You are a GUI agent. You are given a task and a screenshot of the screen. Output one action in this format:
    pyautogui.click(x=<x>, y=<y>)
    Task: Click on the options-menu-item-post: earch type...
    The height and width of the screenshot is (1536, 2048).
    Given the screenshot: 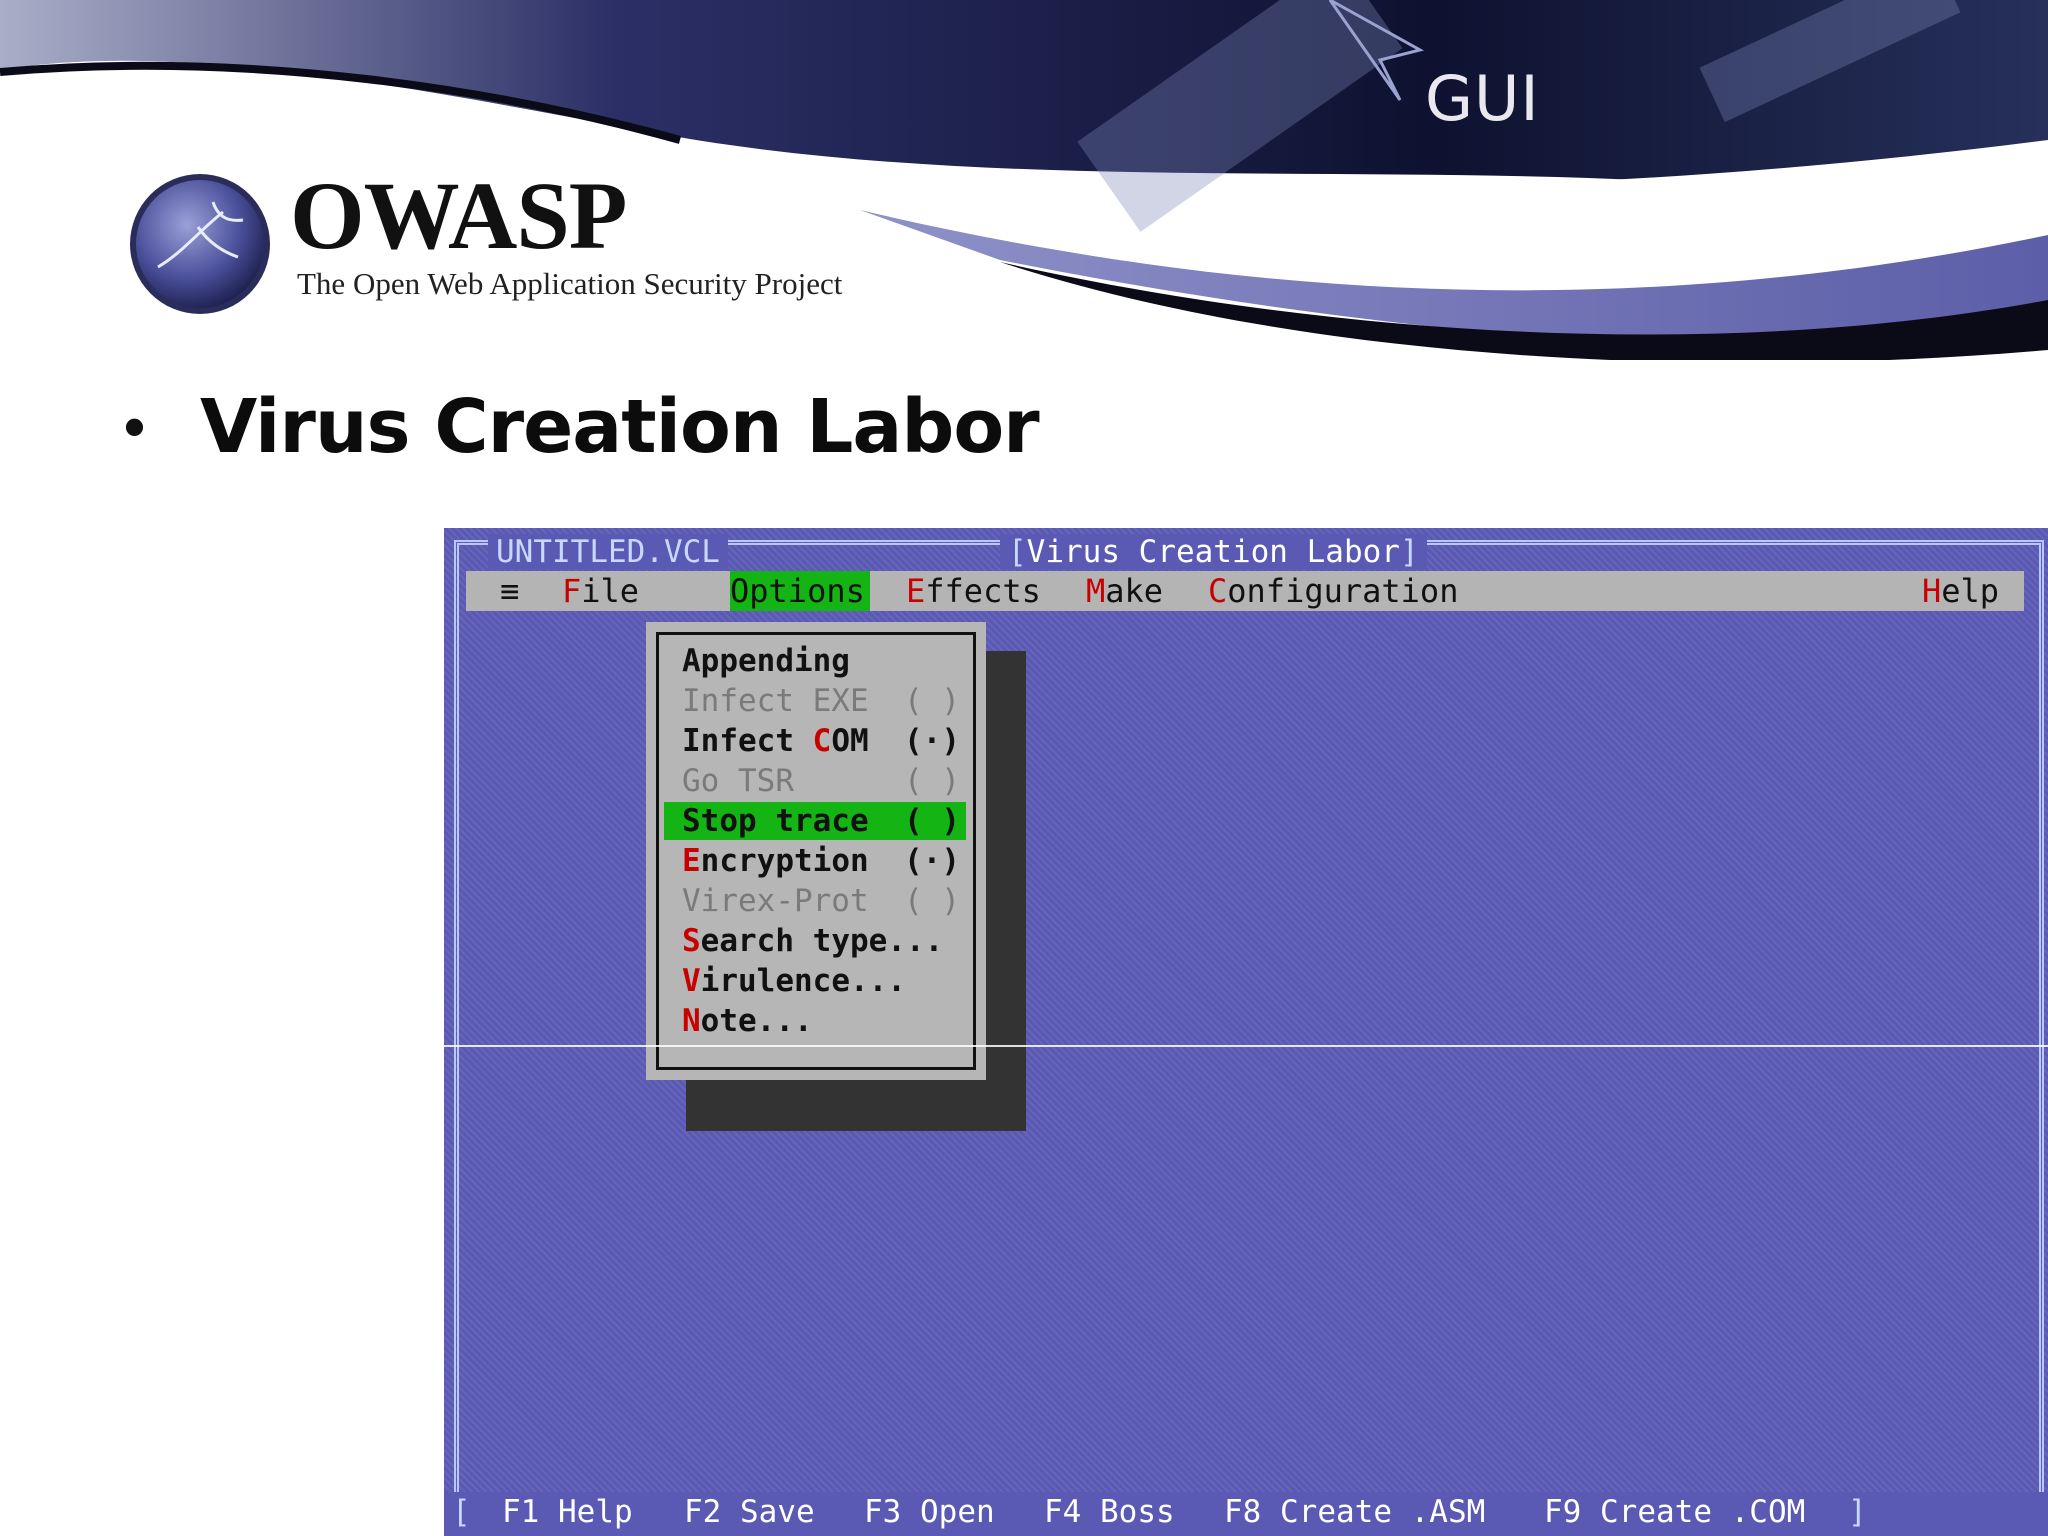 What is the action you would take?
    pyautogui.click(x=822, y=941)
    